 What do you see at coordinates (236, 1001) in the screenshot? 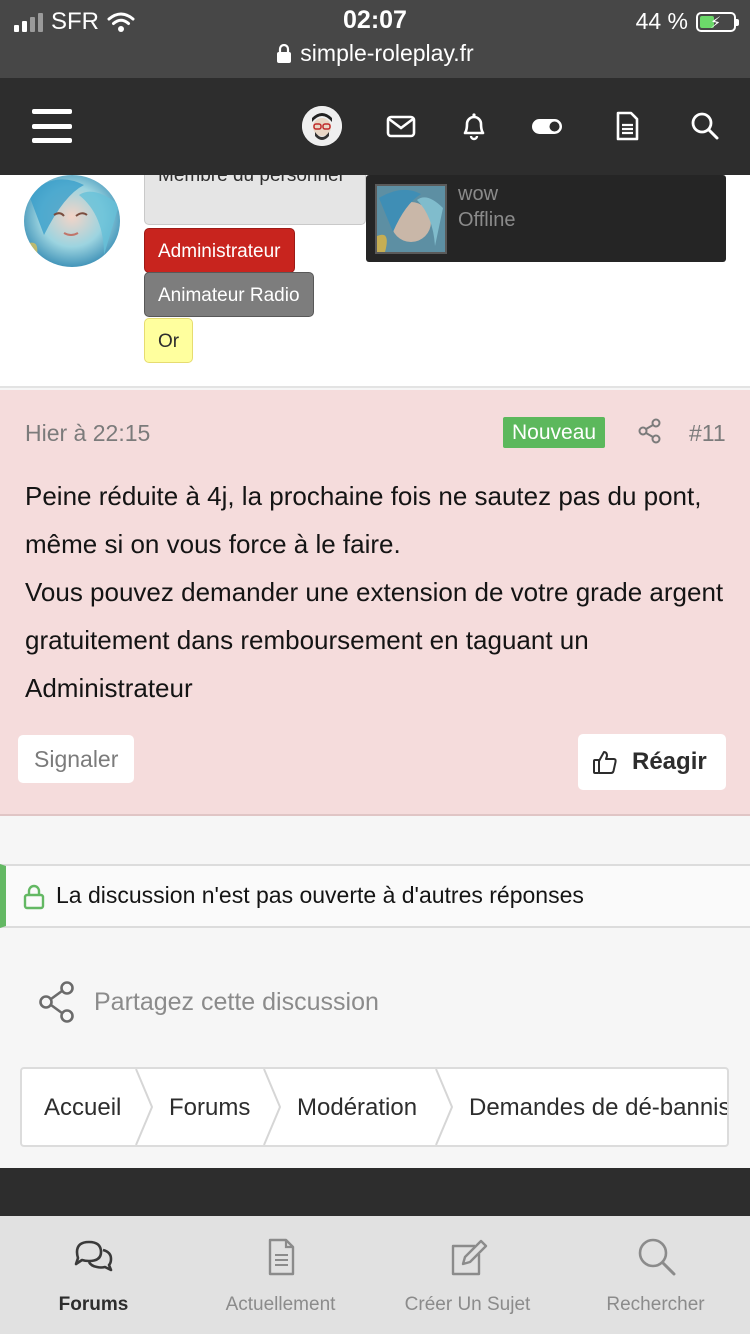
I see `share-label: Partagez cette discussion` at bounding box center [236, 1001].